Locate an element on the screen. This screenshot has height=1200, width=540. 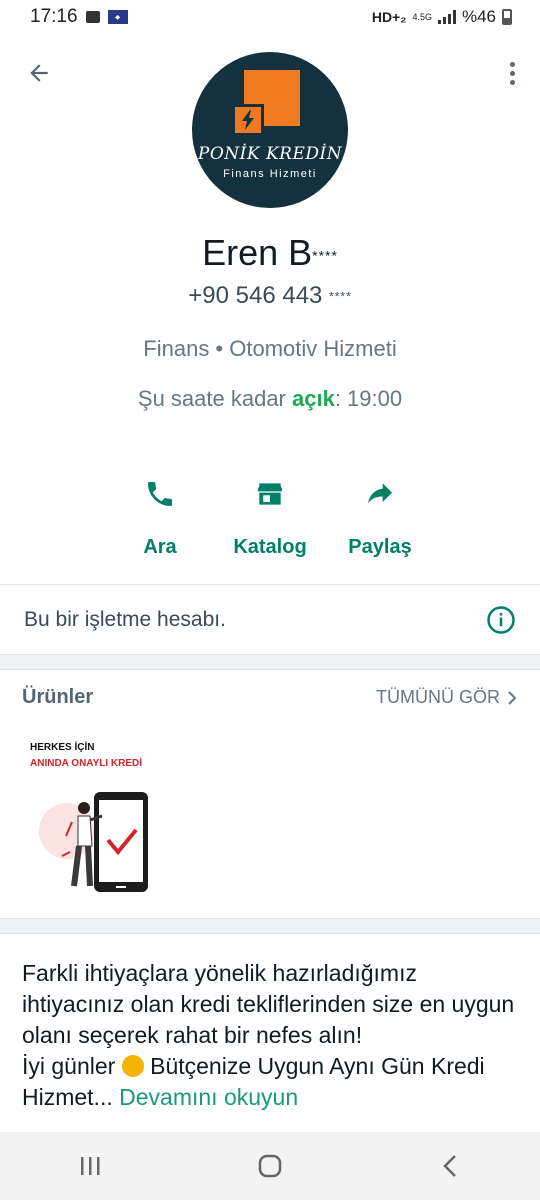
contact-name: Eren B**** is located at coordinates (270, 253).